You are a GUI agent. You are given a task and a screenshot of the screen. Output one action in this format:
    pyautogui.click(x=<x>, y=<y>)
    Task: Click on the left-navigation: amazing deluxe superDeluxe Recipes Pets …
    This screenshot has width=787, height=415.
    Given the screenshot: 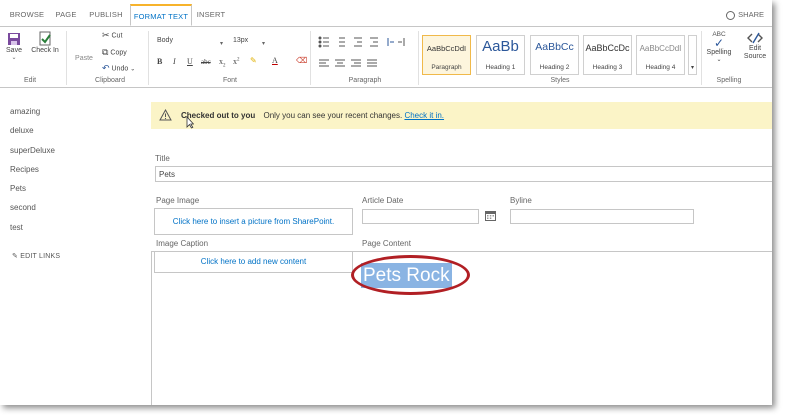 What is the action you would take?
    pyautogui.click(x=70, y=174)
    